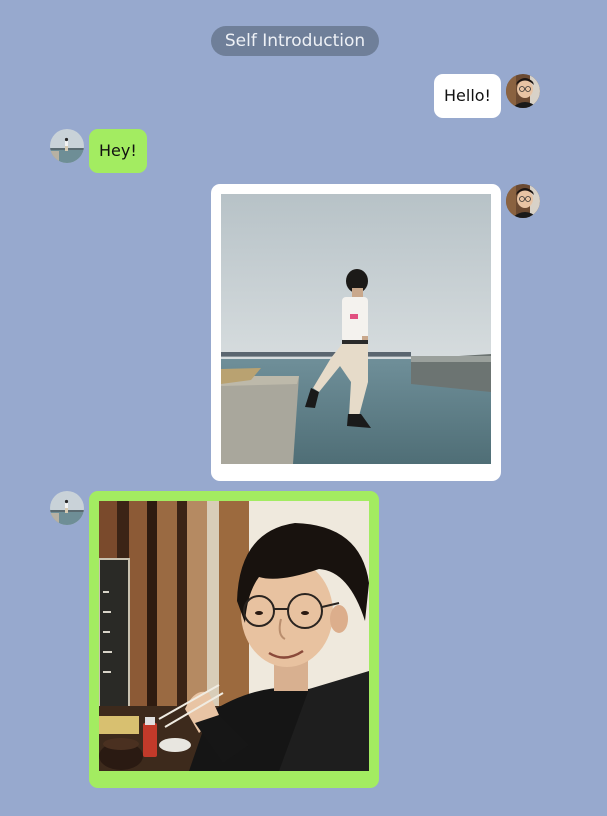  Describe the element at coordinates (467, 96) in the screenshot. I see `message-bubble-hello: Hello!` at that location.